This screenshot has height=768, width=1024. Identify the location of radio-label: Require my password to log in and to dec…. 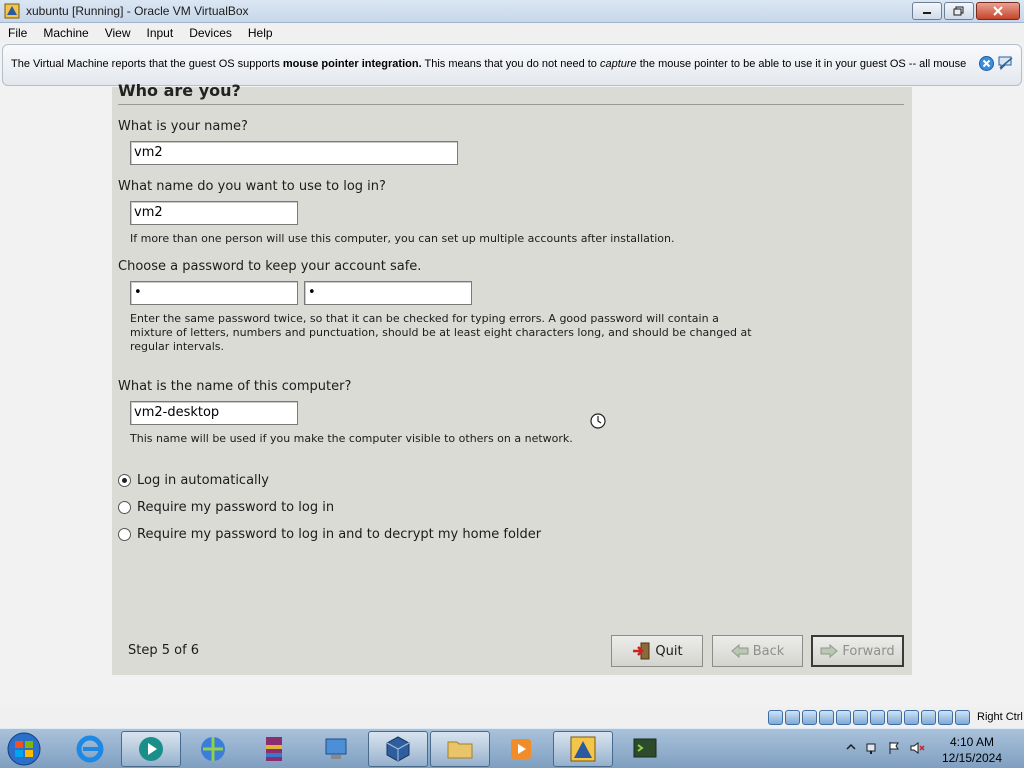
(339, 534).